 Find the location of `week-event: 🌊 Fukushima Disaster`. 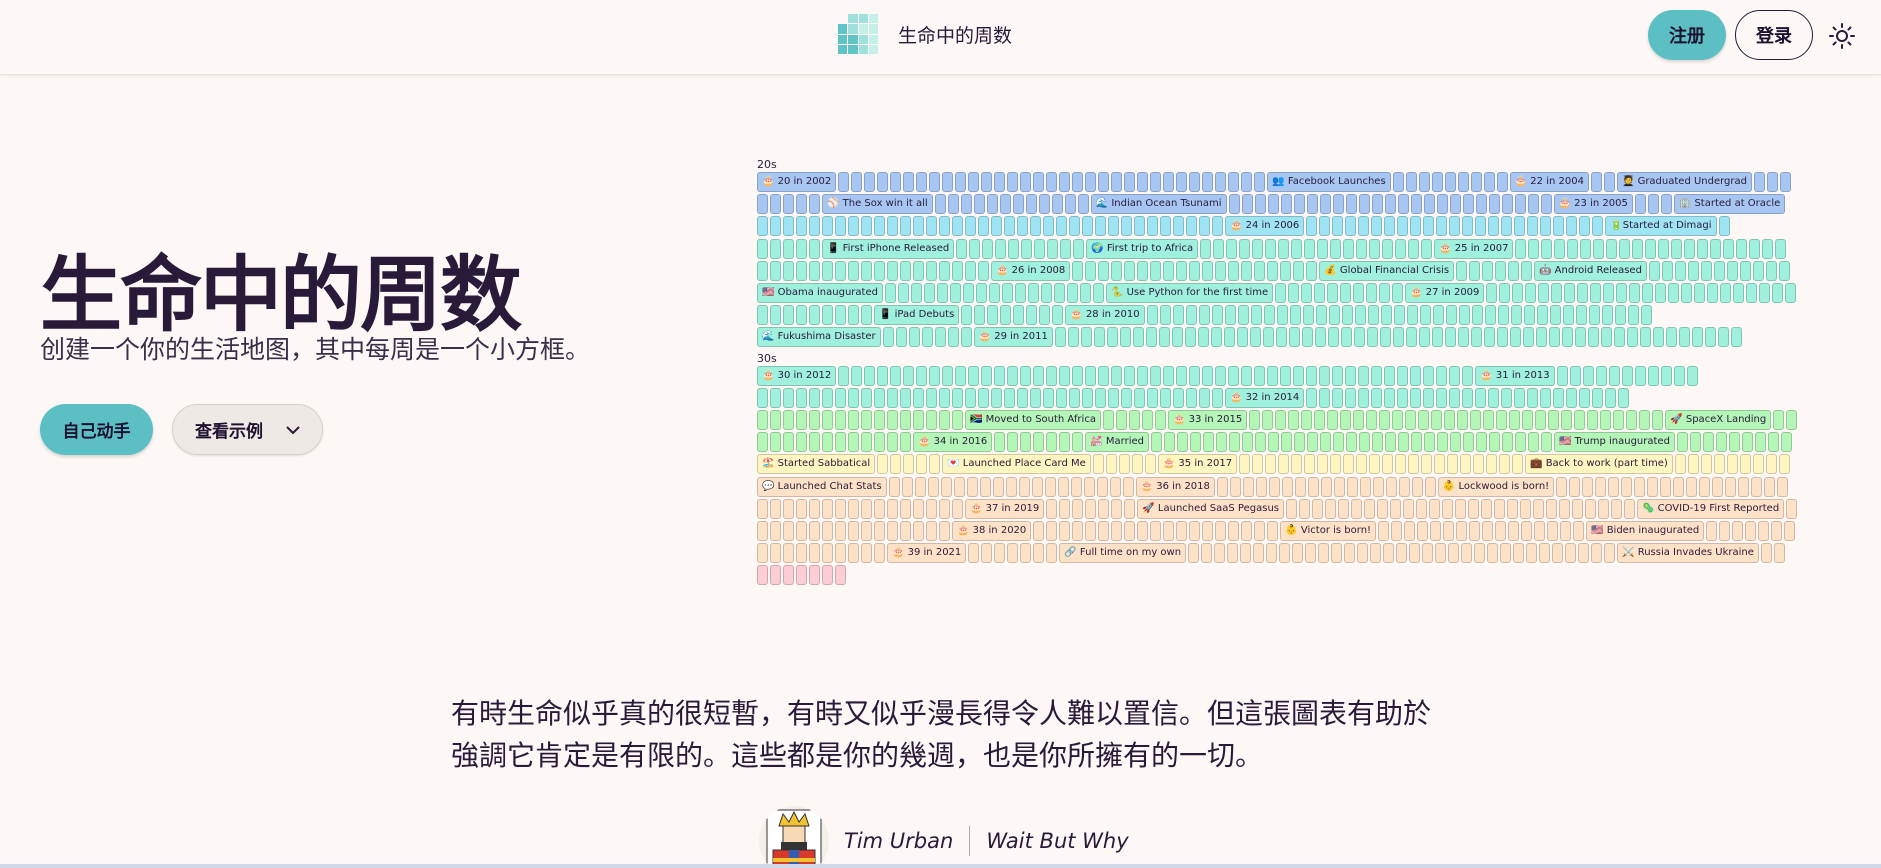

week-event: 🌊 Fukushima Disaster is located at coordinates (819, 337).